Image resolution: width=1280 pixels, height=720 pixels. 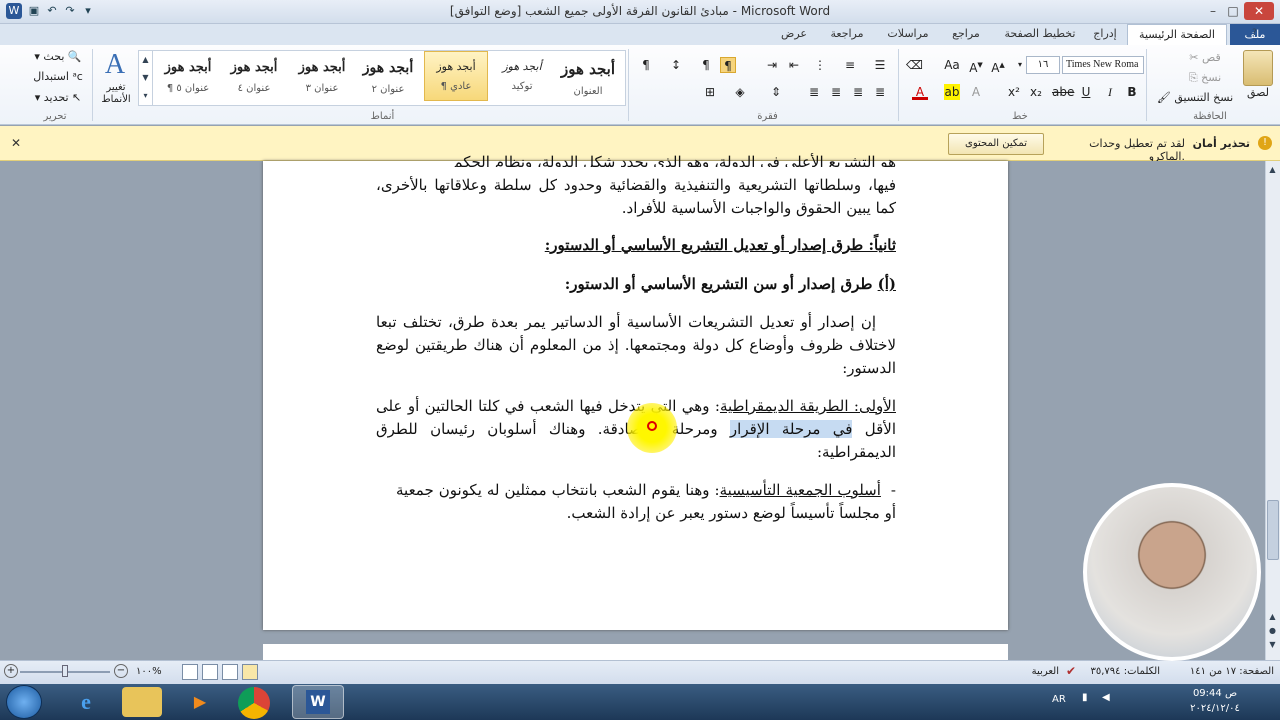 What do you see at coordinates (1132, 92) in the screenshot?
I see `bold-icon: B` at bounding box center [1132, 92].